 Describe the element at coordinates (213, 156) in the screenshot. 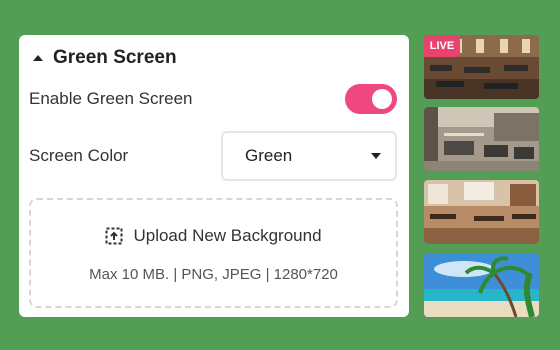

I see `screen-color-row: Screen Color Green` at that location.